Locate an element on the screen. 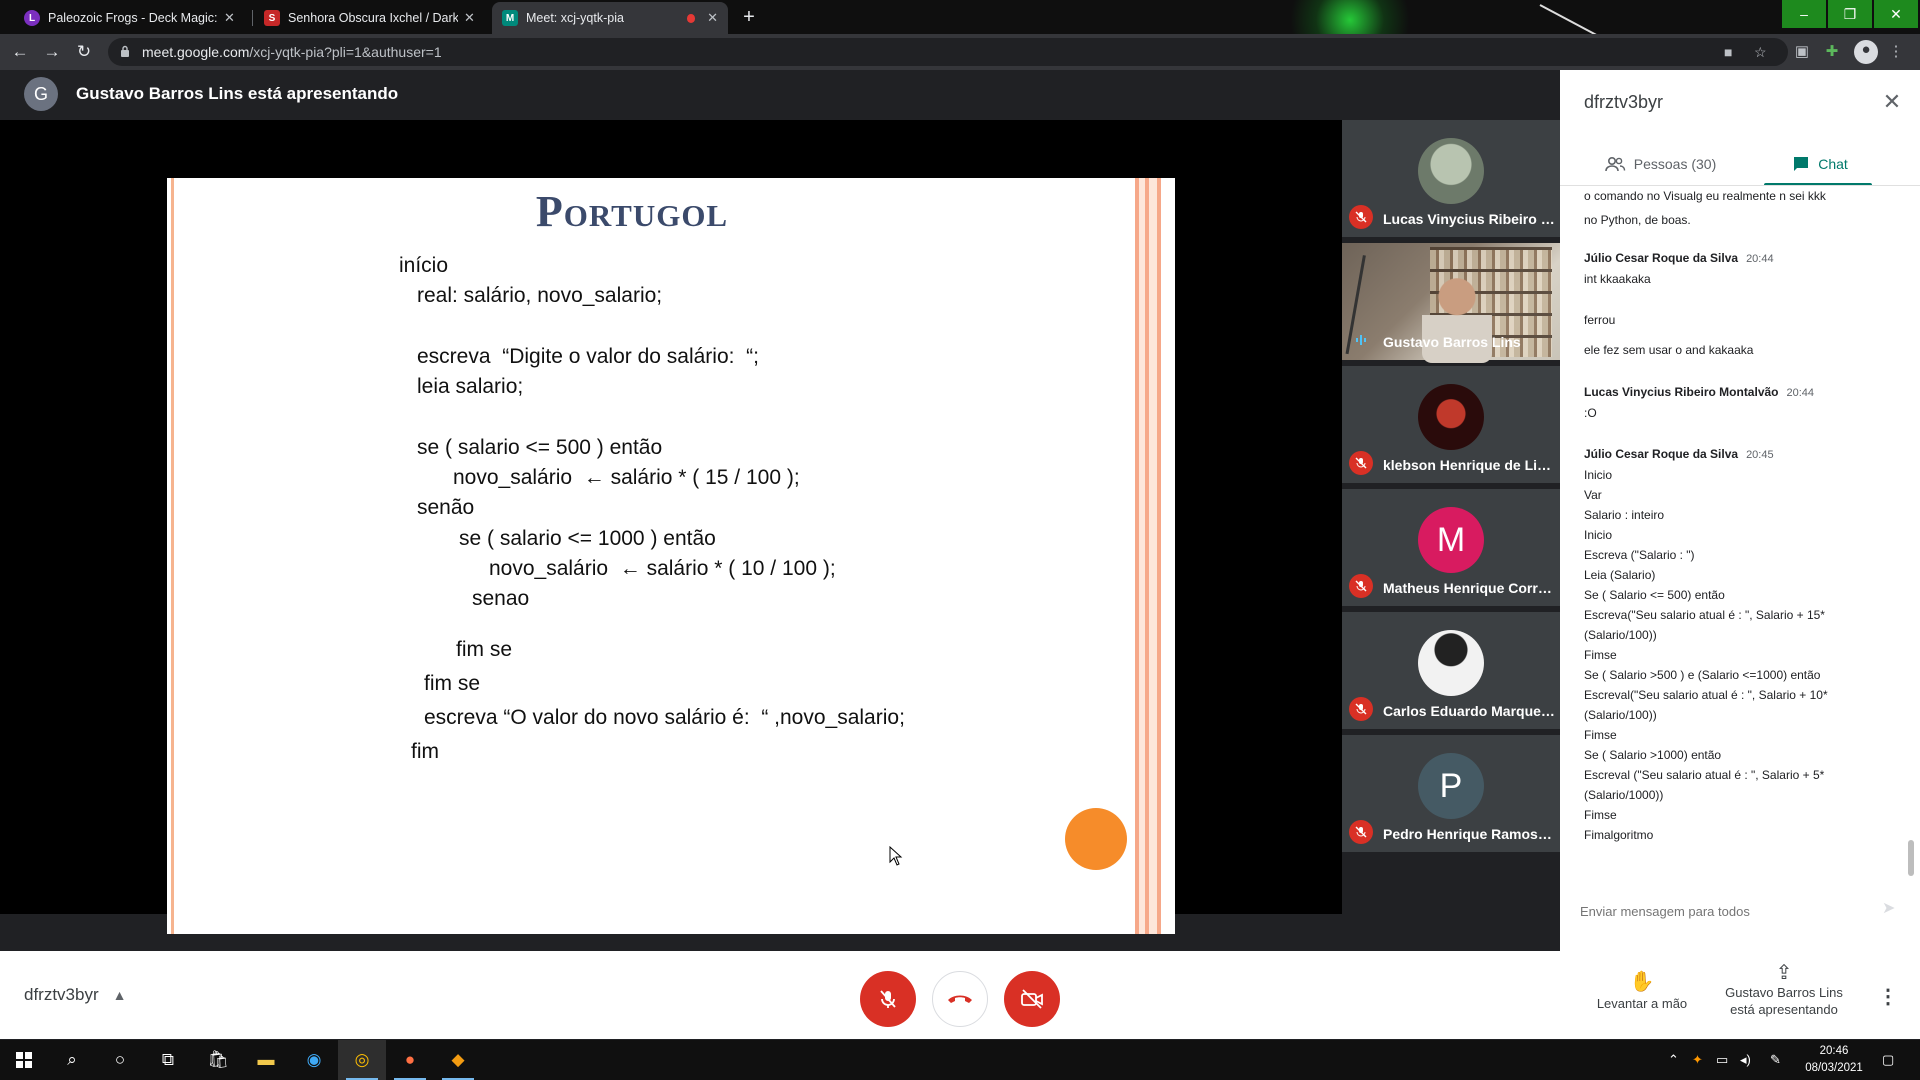  browser-tab-1: L Paleozoic Frogs - Deck Magic: Th ✕ is located at coordinates (132, 18).